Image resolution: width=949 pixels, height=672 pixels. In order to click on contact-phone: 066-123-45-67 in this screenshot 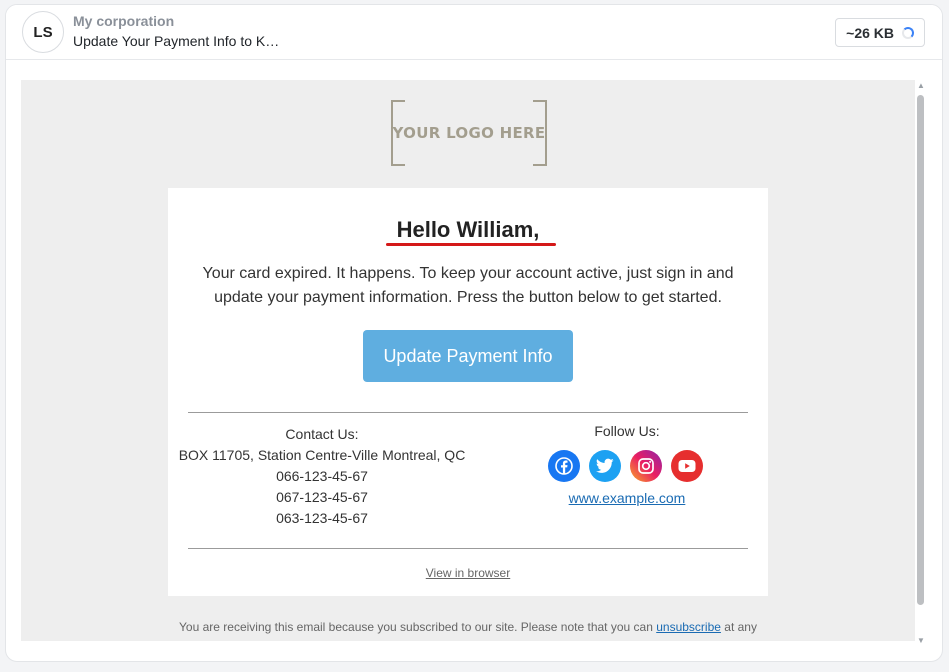, I will do `click(322, 476)`.